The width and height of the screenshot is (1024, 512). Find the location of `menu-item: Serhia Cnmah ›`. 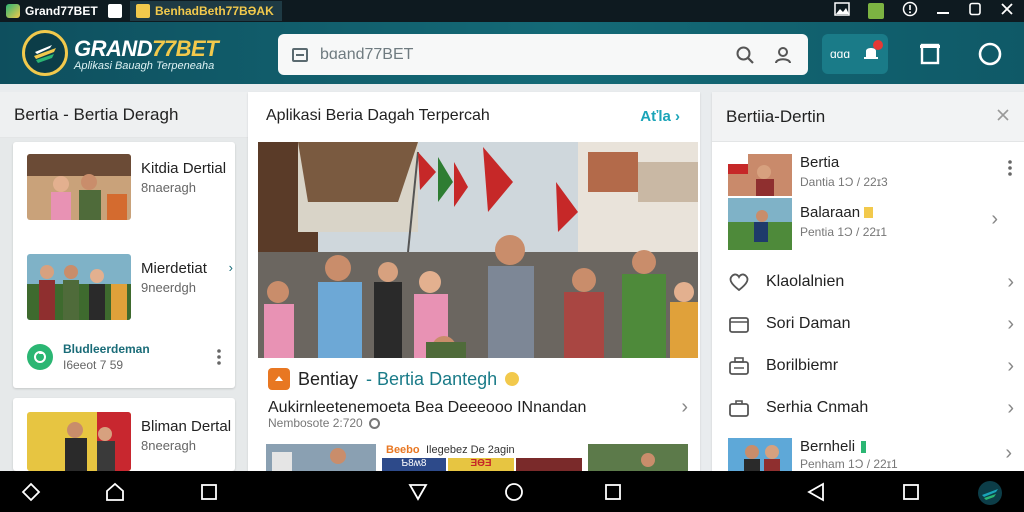

menu-item: Serhia Cnmah › is located at coordinates (870, 408).